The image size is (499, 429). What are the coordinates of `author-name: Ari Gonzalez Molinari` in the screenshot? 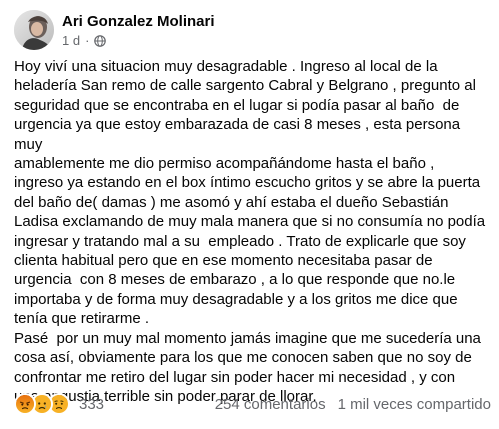 It's located at (138, 22).